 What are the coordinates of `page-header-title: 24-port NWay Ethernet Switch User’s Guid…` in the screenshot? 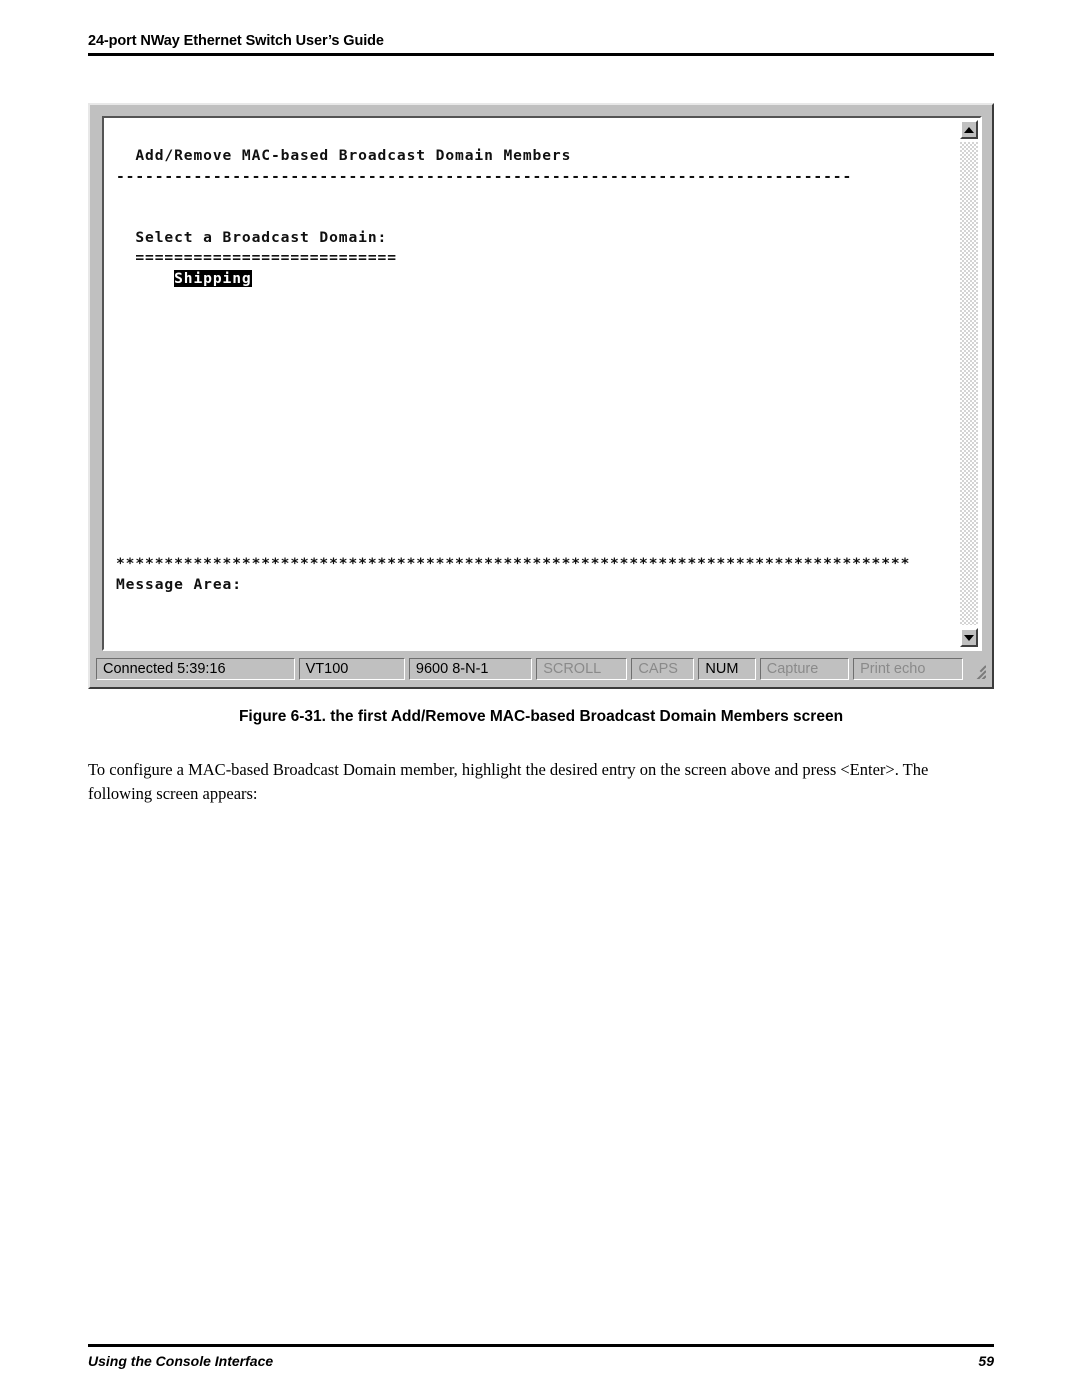 It's located at (236, 41).